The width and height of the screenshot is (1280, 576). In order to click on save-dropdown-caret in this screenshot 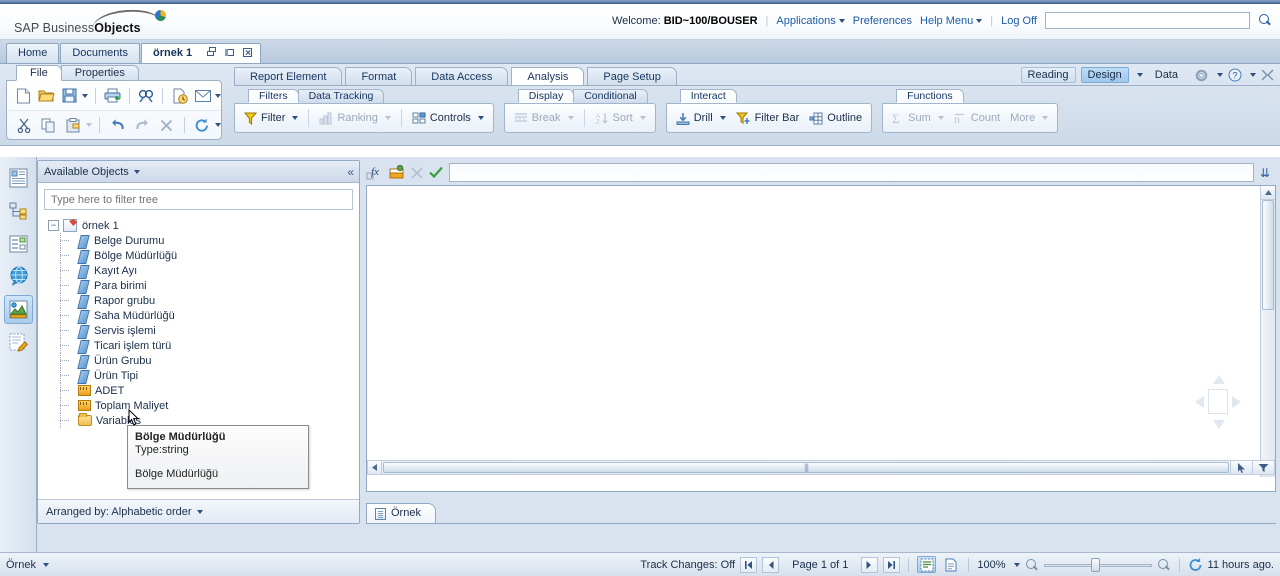, I will do `click(84, 95)`.